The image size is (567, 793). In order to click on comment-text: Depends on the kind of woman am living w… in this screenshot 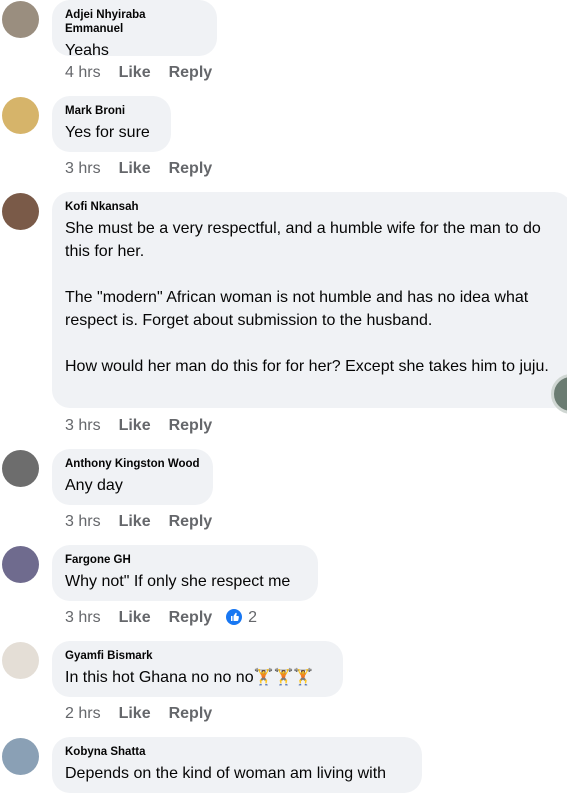, I will do `click(226, 773)`.